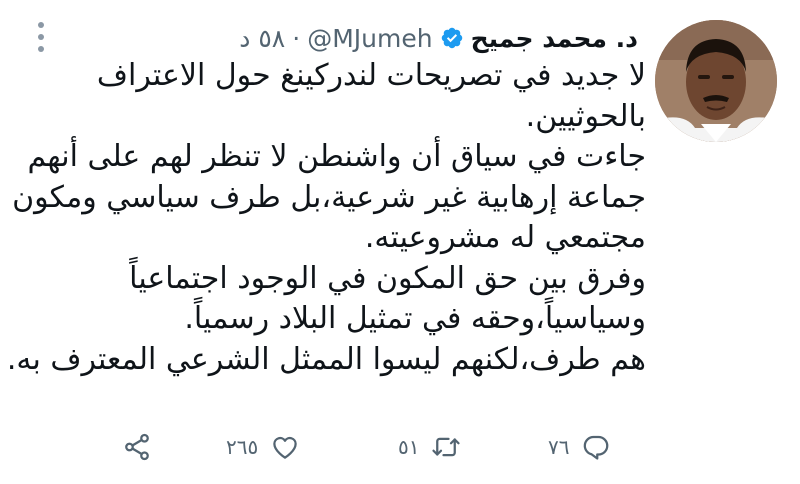 The width and height of the screenshot is (800, 484). I want to click on verified-badge-icon, so click(451, 38).